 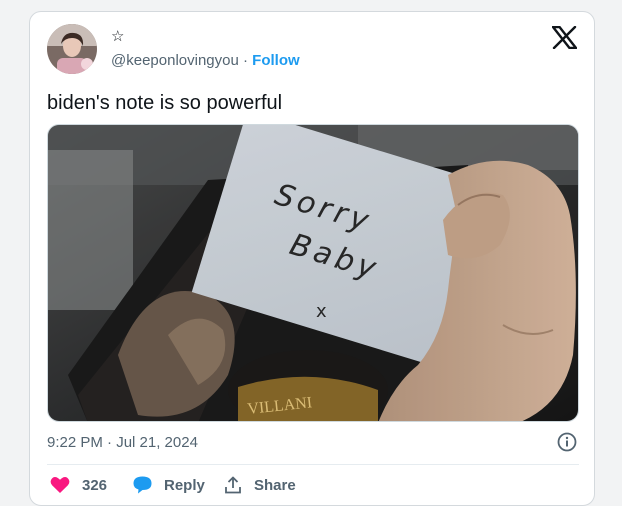 What do you see at coordinates (78, 485) in the screenshot?
I see `like-button: 326` at bounding box center [78, 485].